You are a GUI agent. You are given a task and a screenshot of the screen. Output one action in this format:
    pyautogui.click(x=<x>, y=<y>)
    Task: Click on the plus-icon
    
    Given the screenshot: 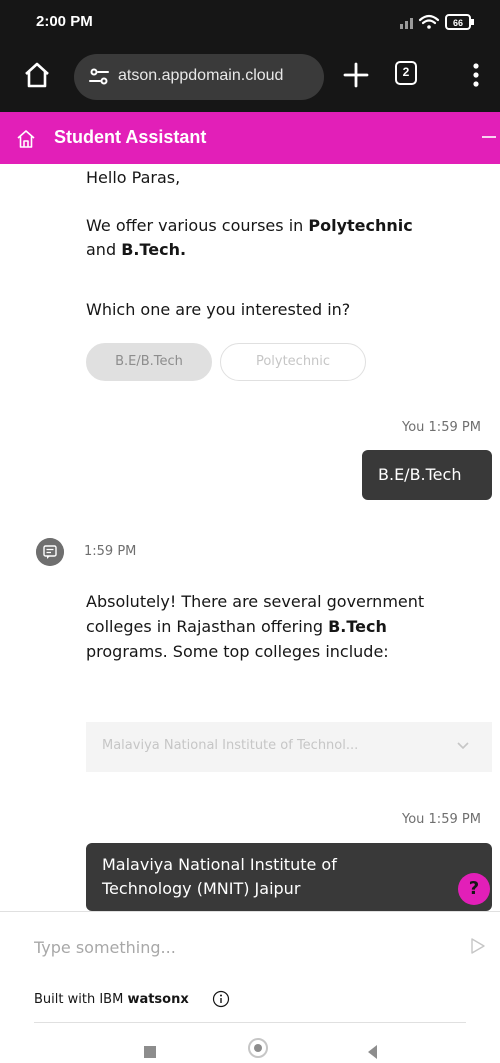 What is the action you would take?
    pyautogui.click(x=356, y=75)
    